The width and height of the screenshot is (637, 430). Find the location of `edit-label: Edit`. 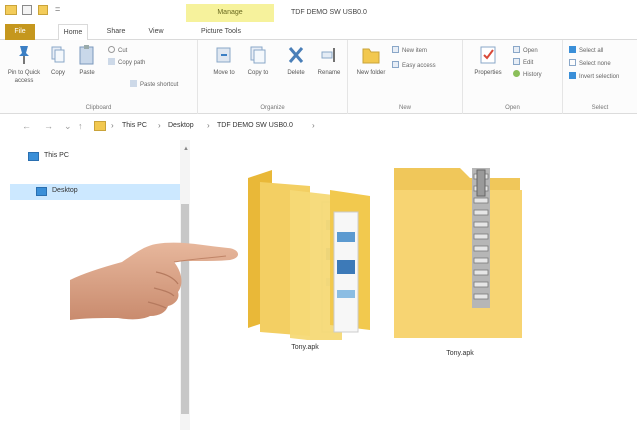

edit-label: Edit is located at coordinates (528, 63).